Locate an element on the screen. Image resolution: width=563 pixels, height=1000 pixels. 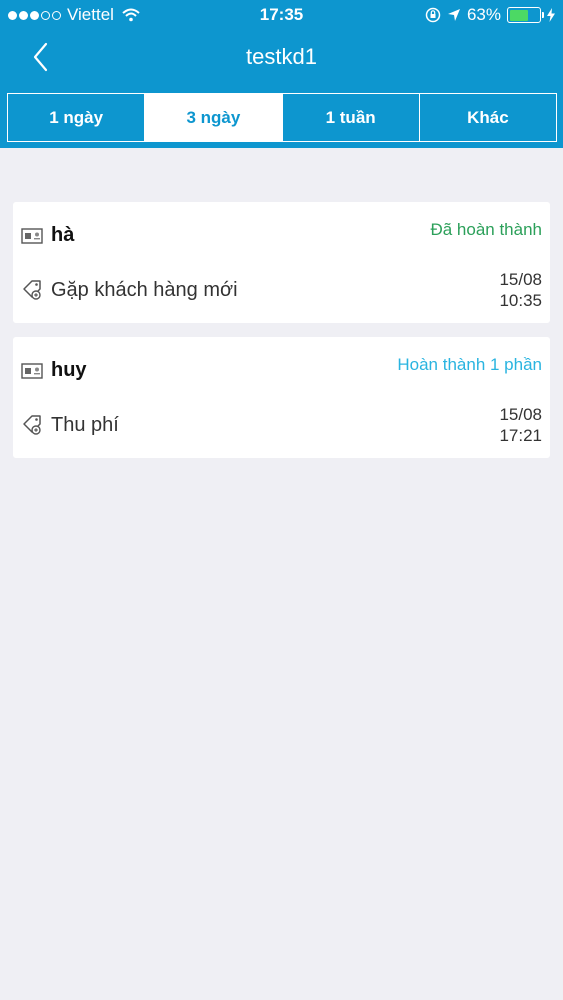
navigation-bar: testkd1 is located at coordinates (281, 58).